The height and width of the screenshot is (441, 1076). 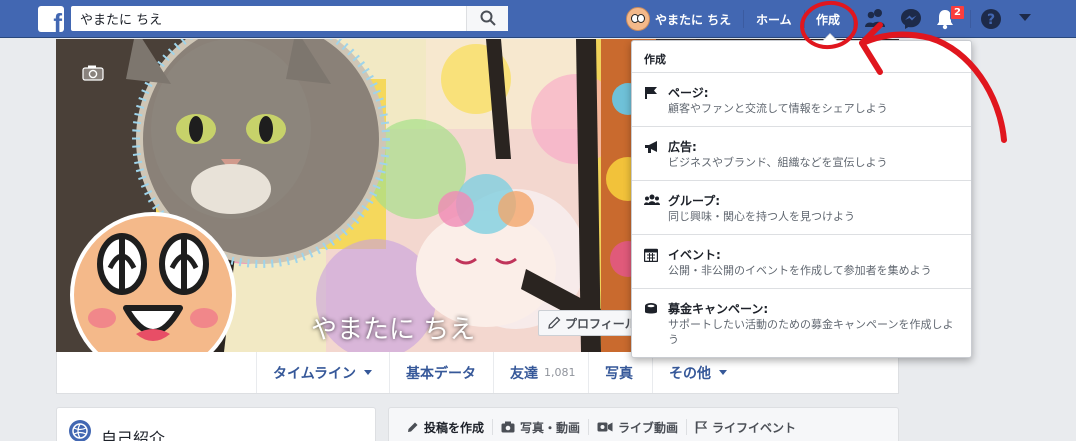 What do you see at coordinates (811, 332) in the screenshot?
I see `create-fundraiser-desc: サポートしたい活動のための募金キャンペーンを作成しよう` at bounding box center [811, 332].